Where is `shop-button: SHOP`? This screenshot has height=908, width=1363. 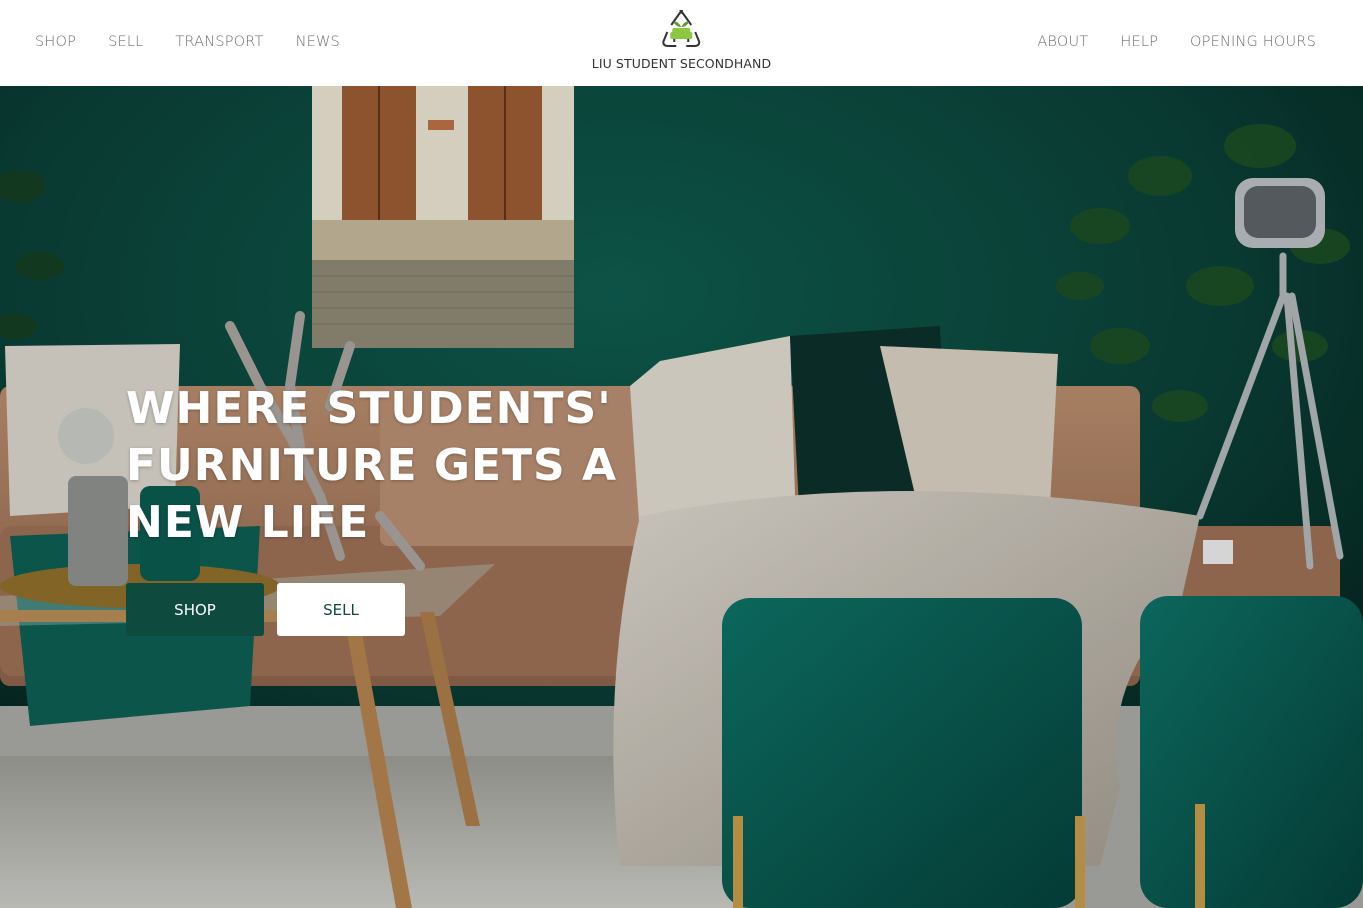
shop-button: SHOP is located at coordinates (195, 609).